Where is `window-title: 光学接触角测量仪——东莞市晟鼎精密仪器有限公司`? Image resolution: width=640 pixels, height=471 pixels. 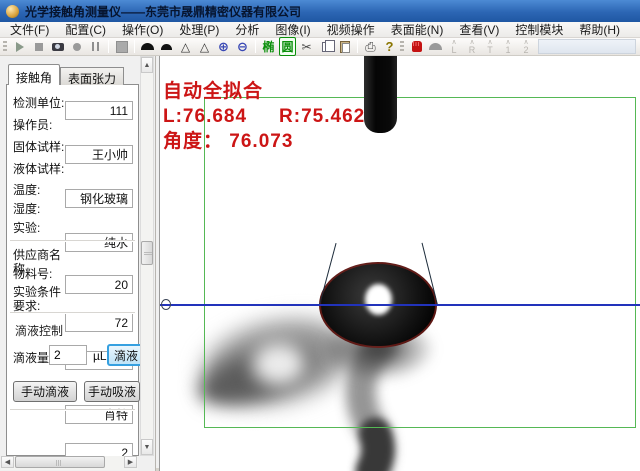
window-title: 光学接触角测量仪——东莞市晟鼎精密仪器有限公司 is located at coordinates (163, 11).